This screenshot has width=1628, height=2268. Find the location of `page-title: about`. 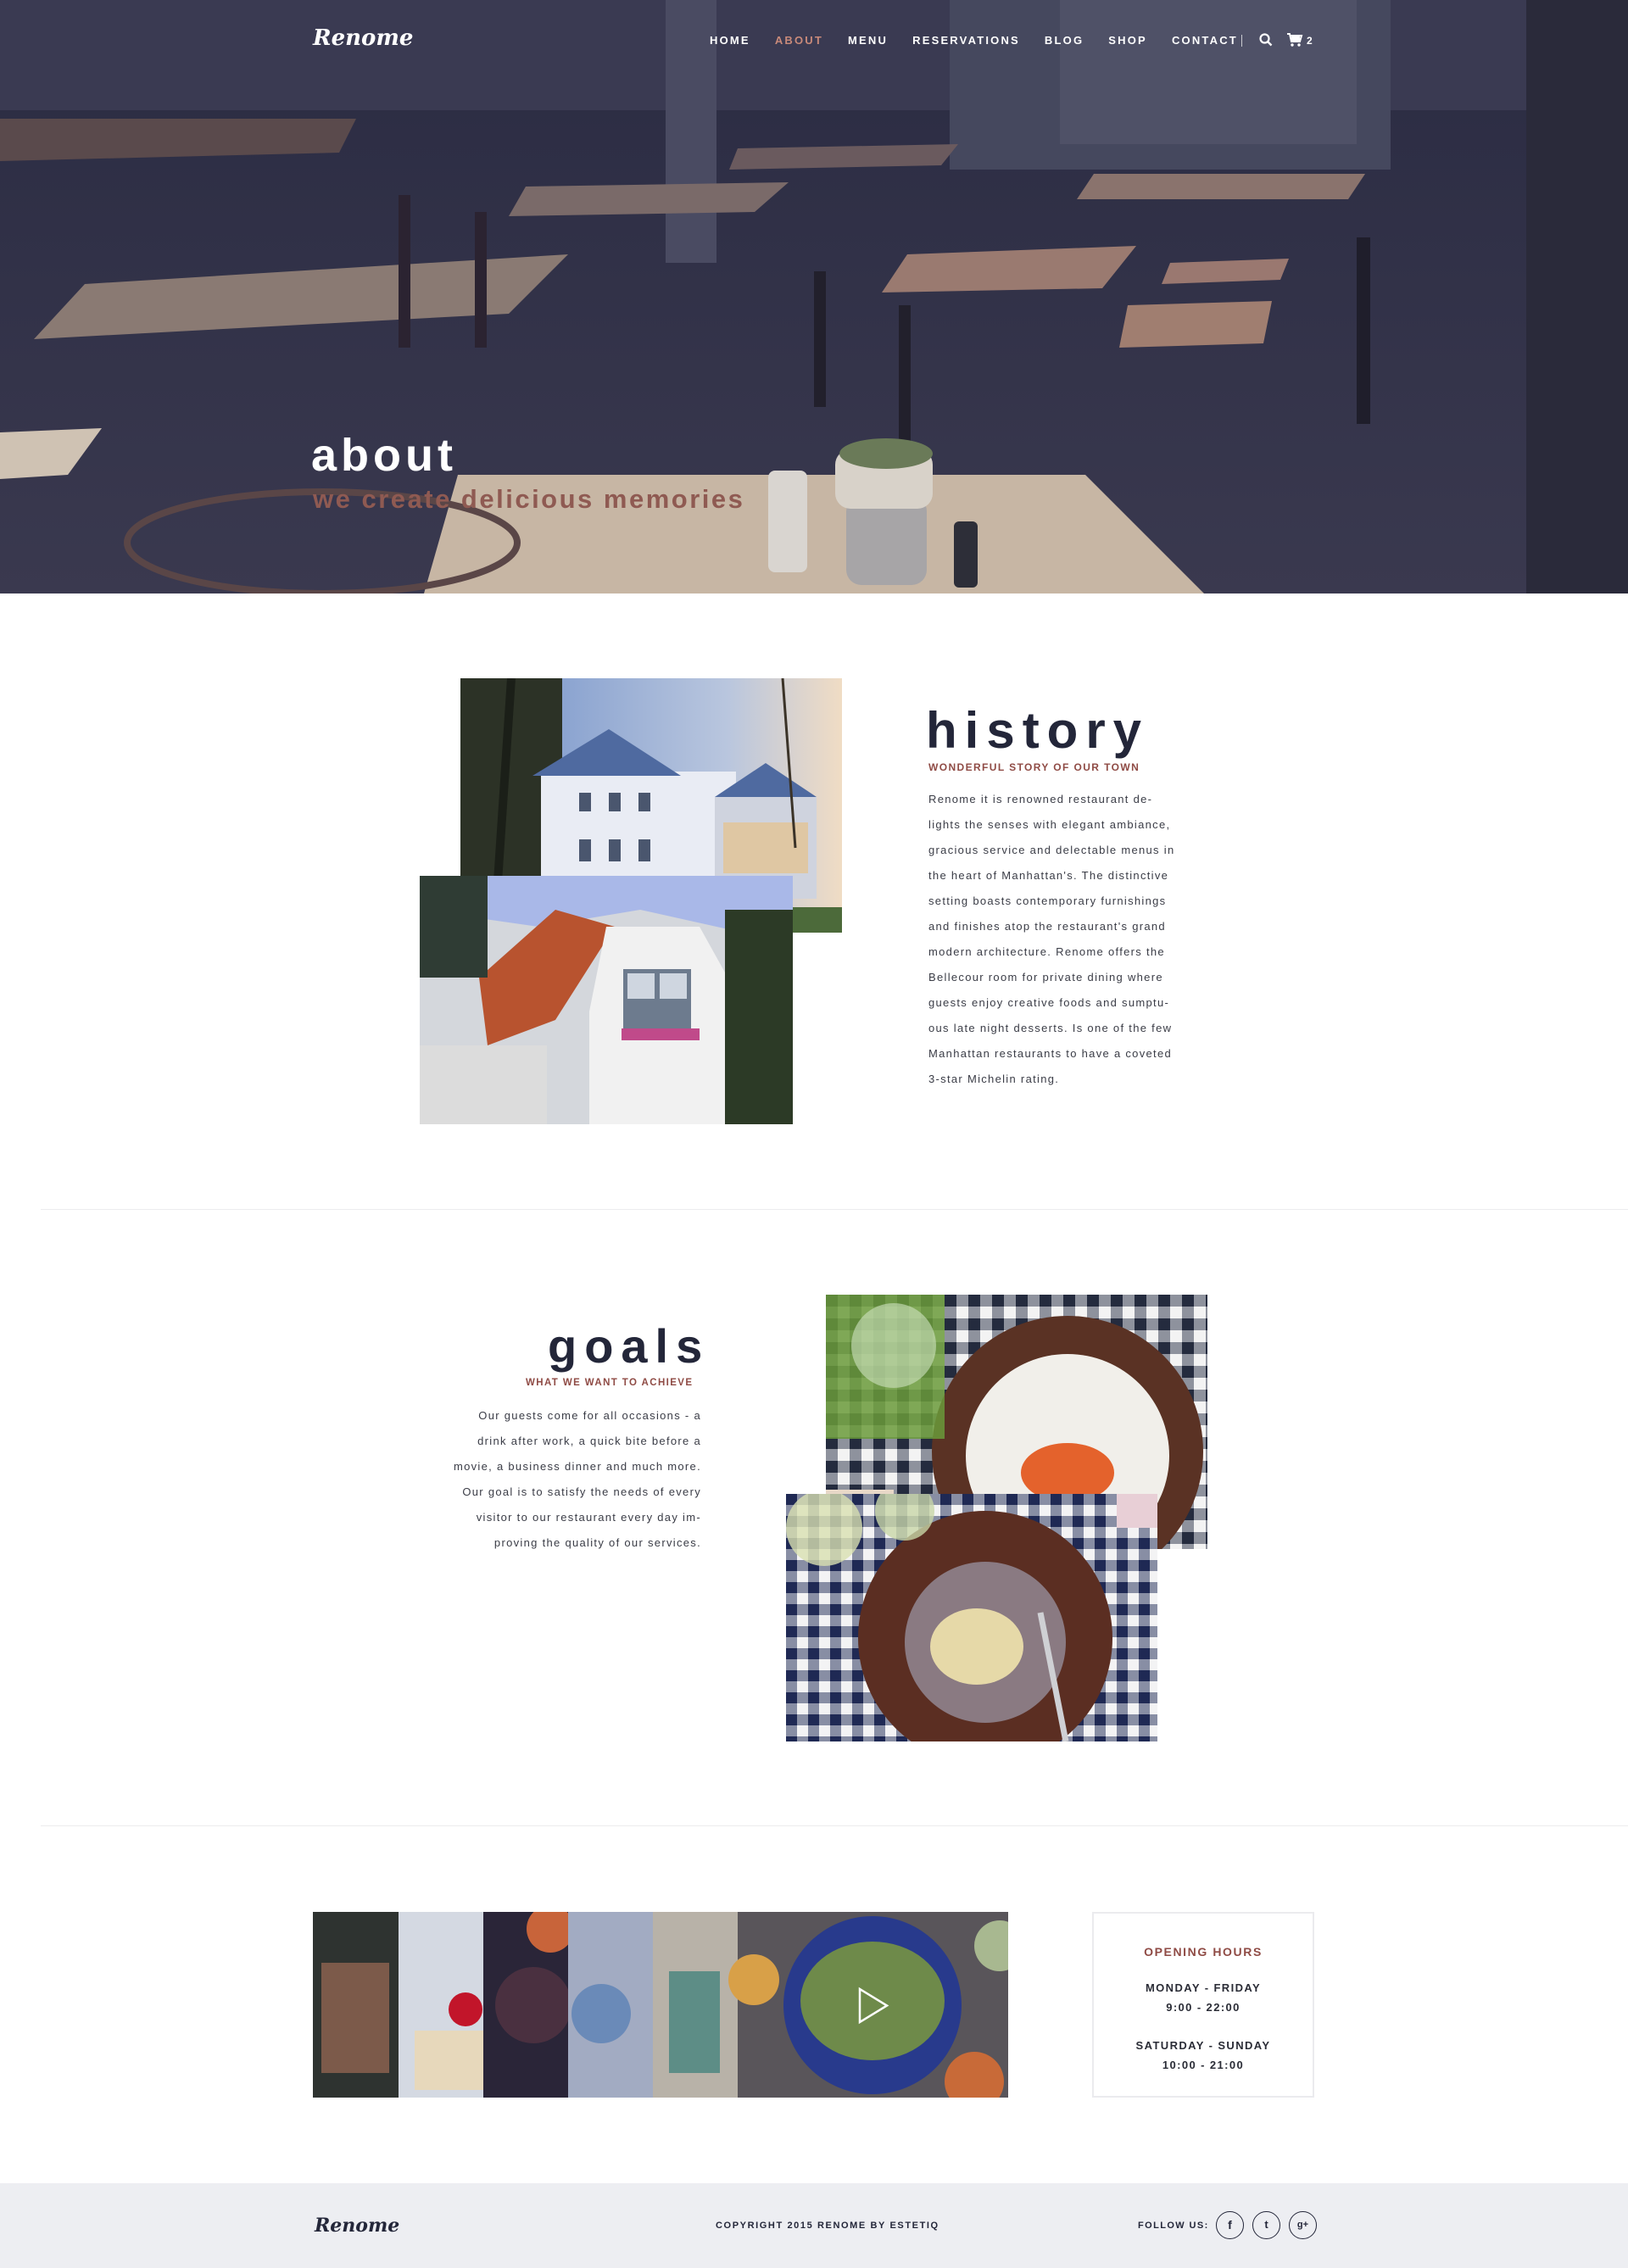

page-title: about is located at coordinates (384, 455).